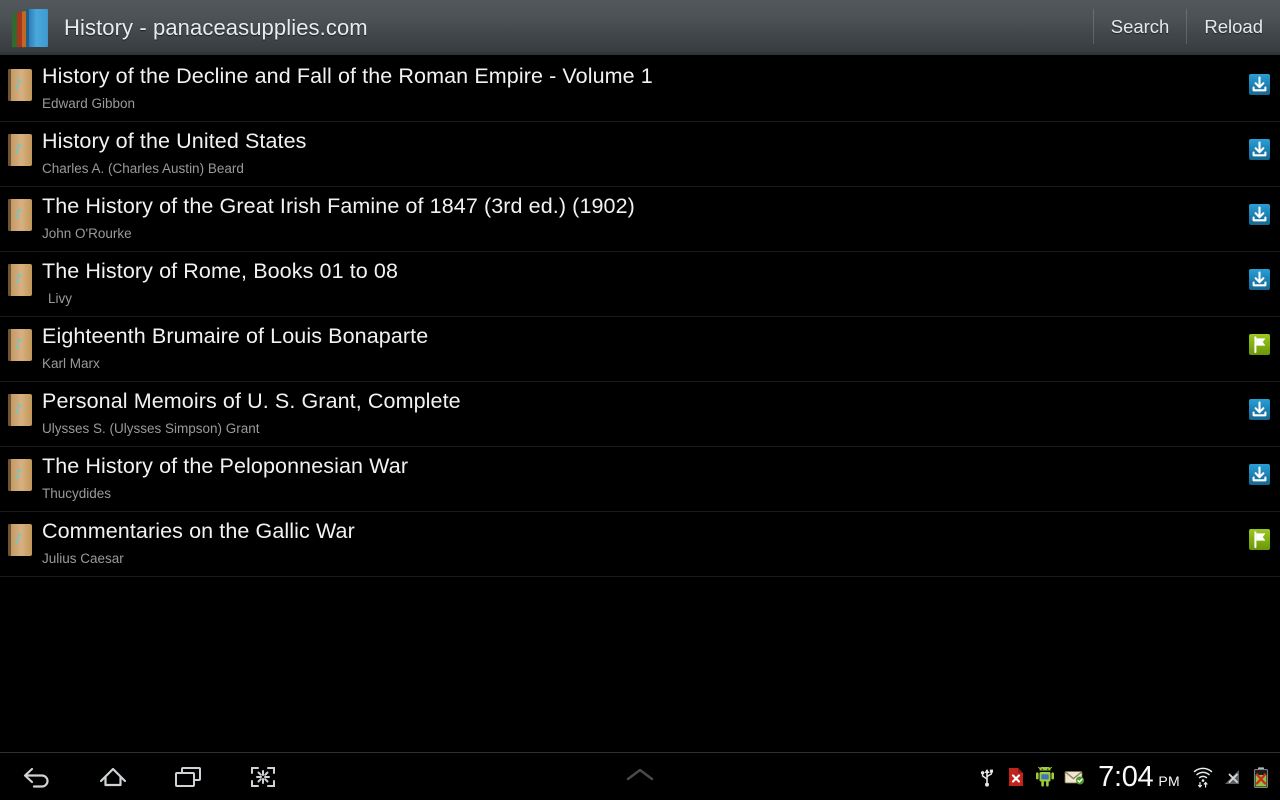 The image size is (1280, 800). I want to click on book-author: Thucydides, so click(77, 493).